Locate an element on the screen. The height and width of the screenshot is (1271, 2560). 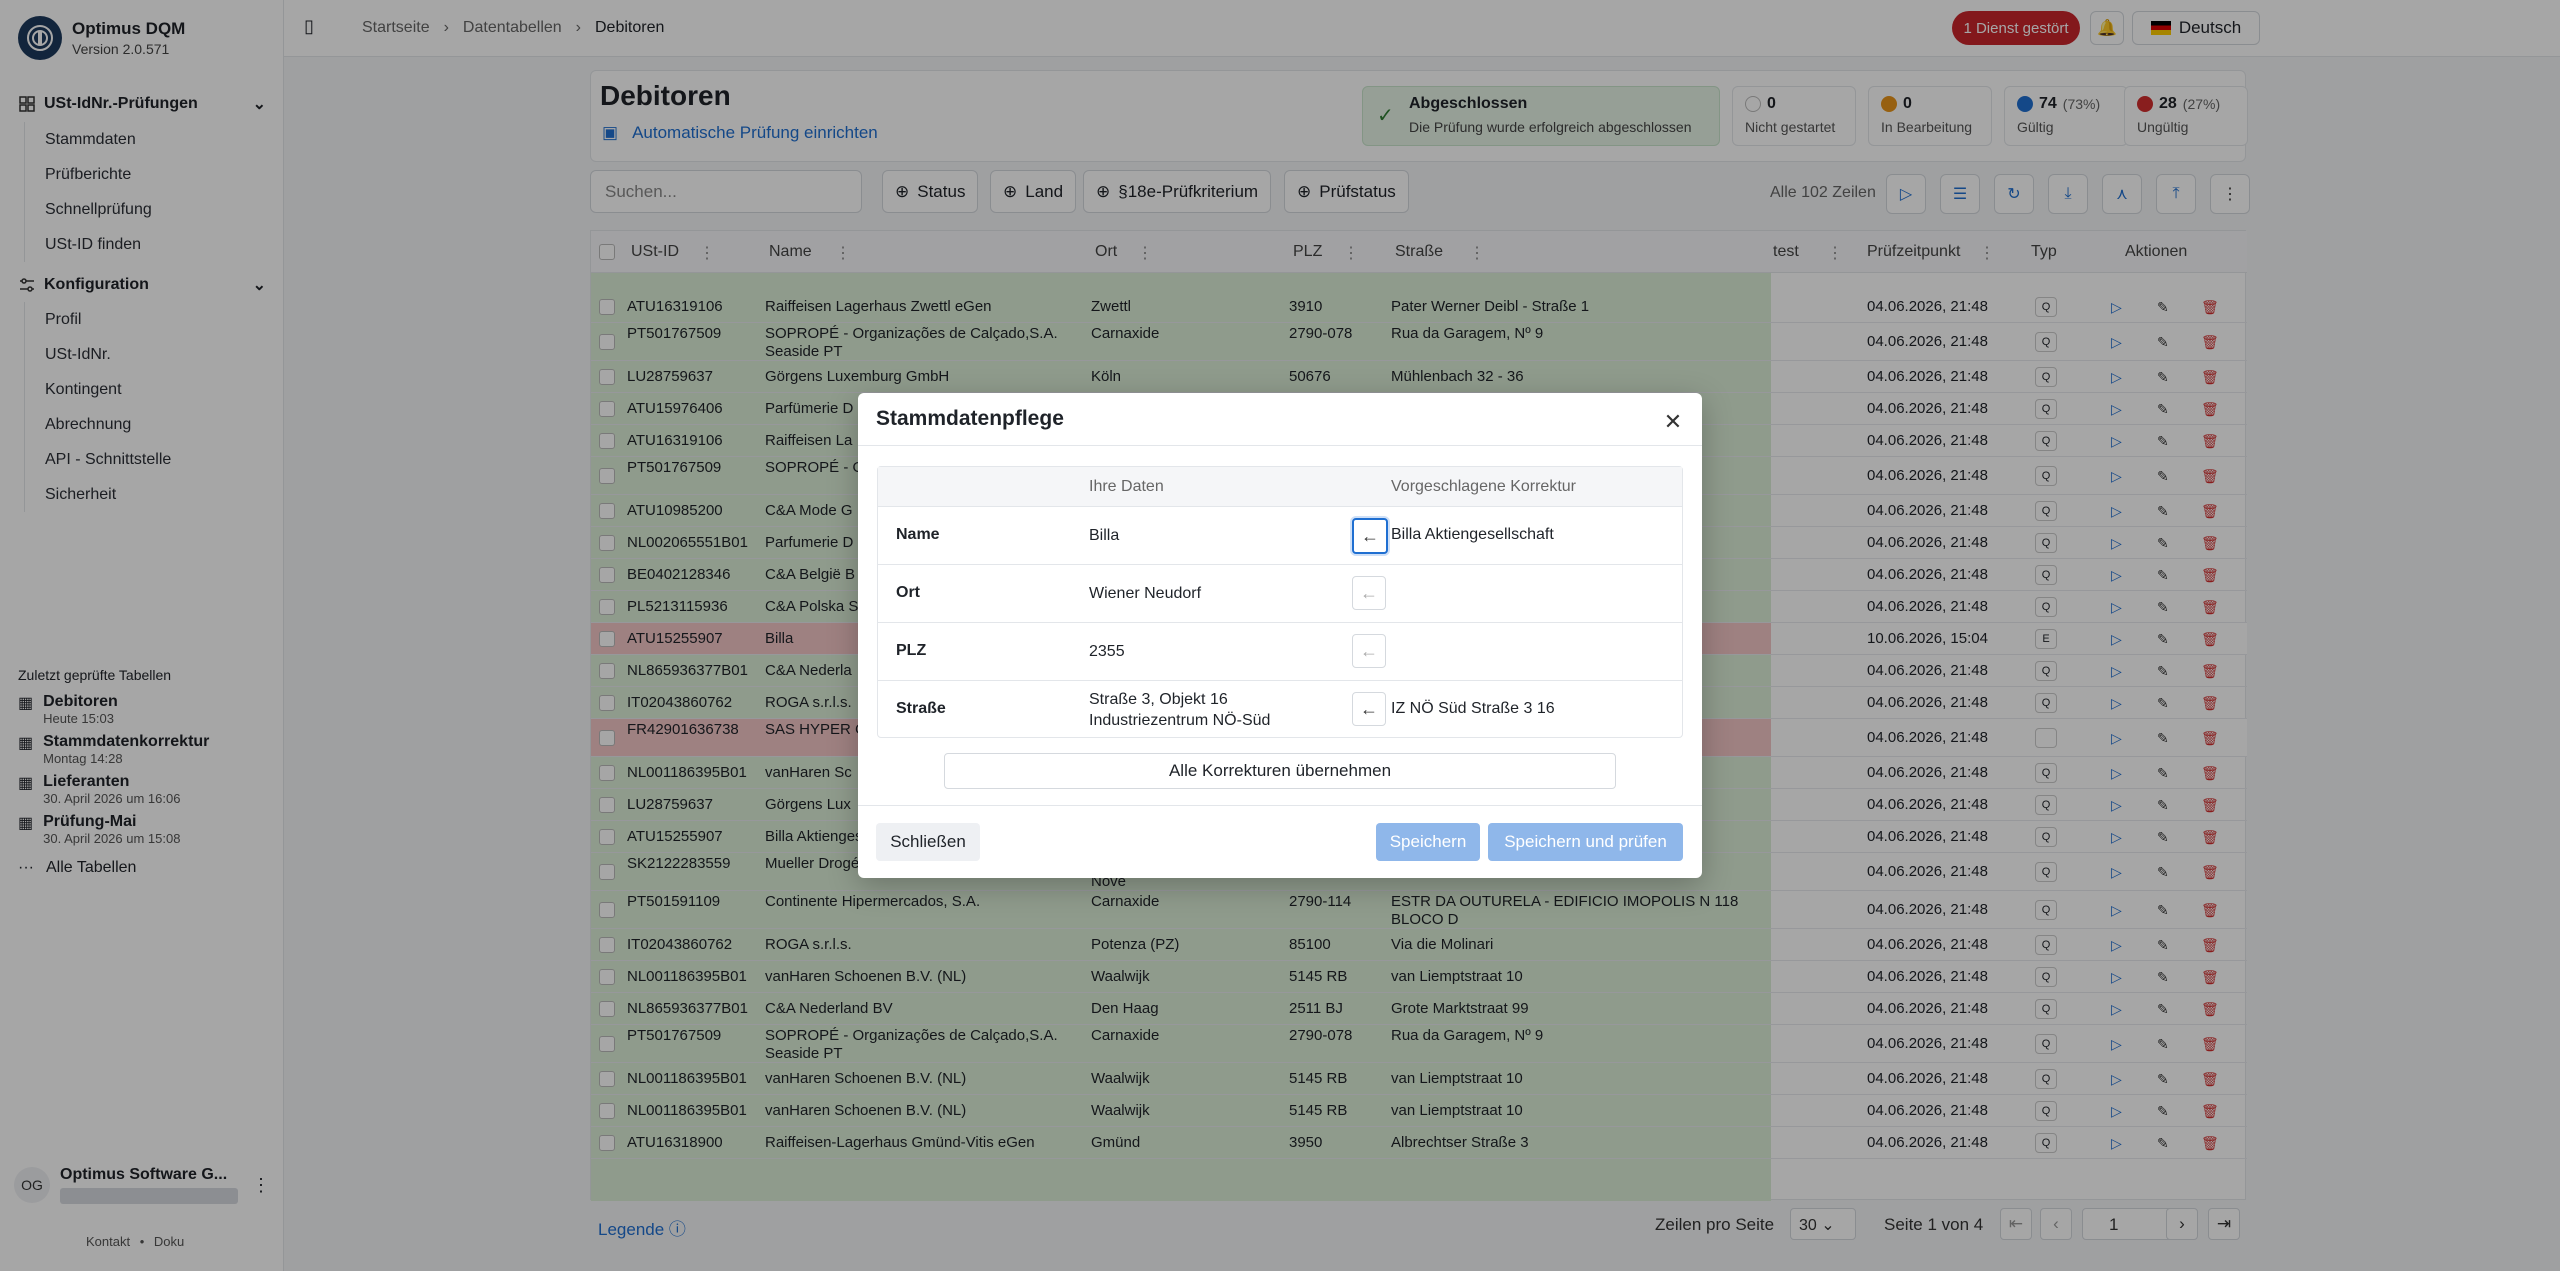
field-value: 2355 is located at coordinates (1107, 651).